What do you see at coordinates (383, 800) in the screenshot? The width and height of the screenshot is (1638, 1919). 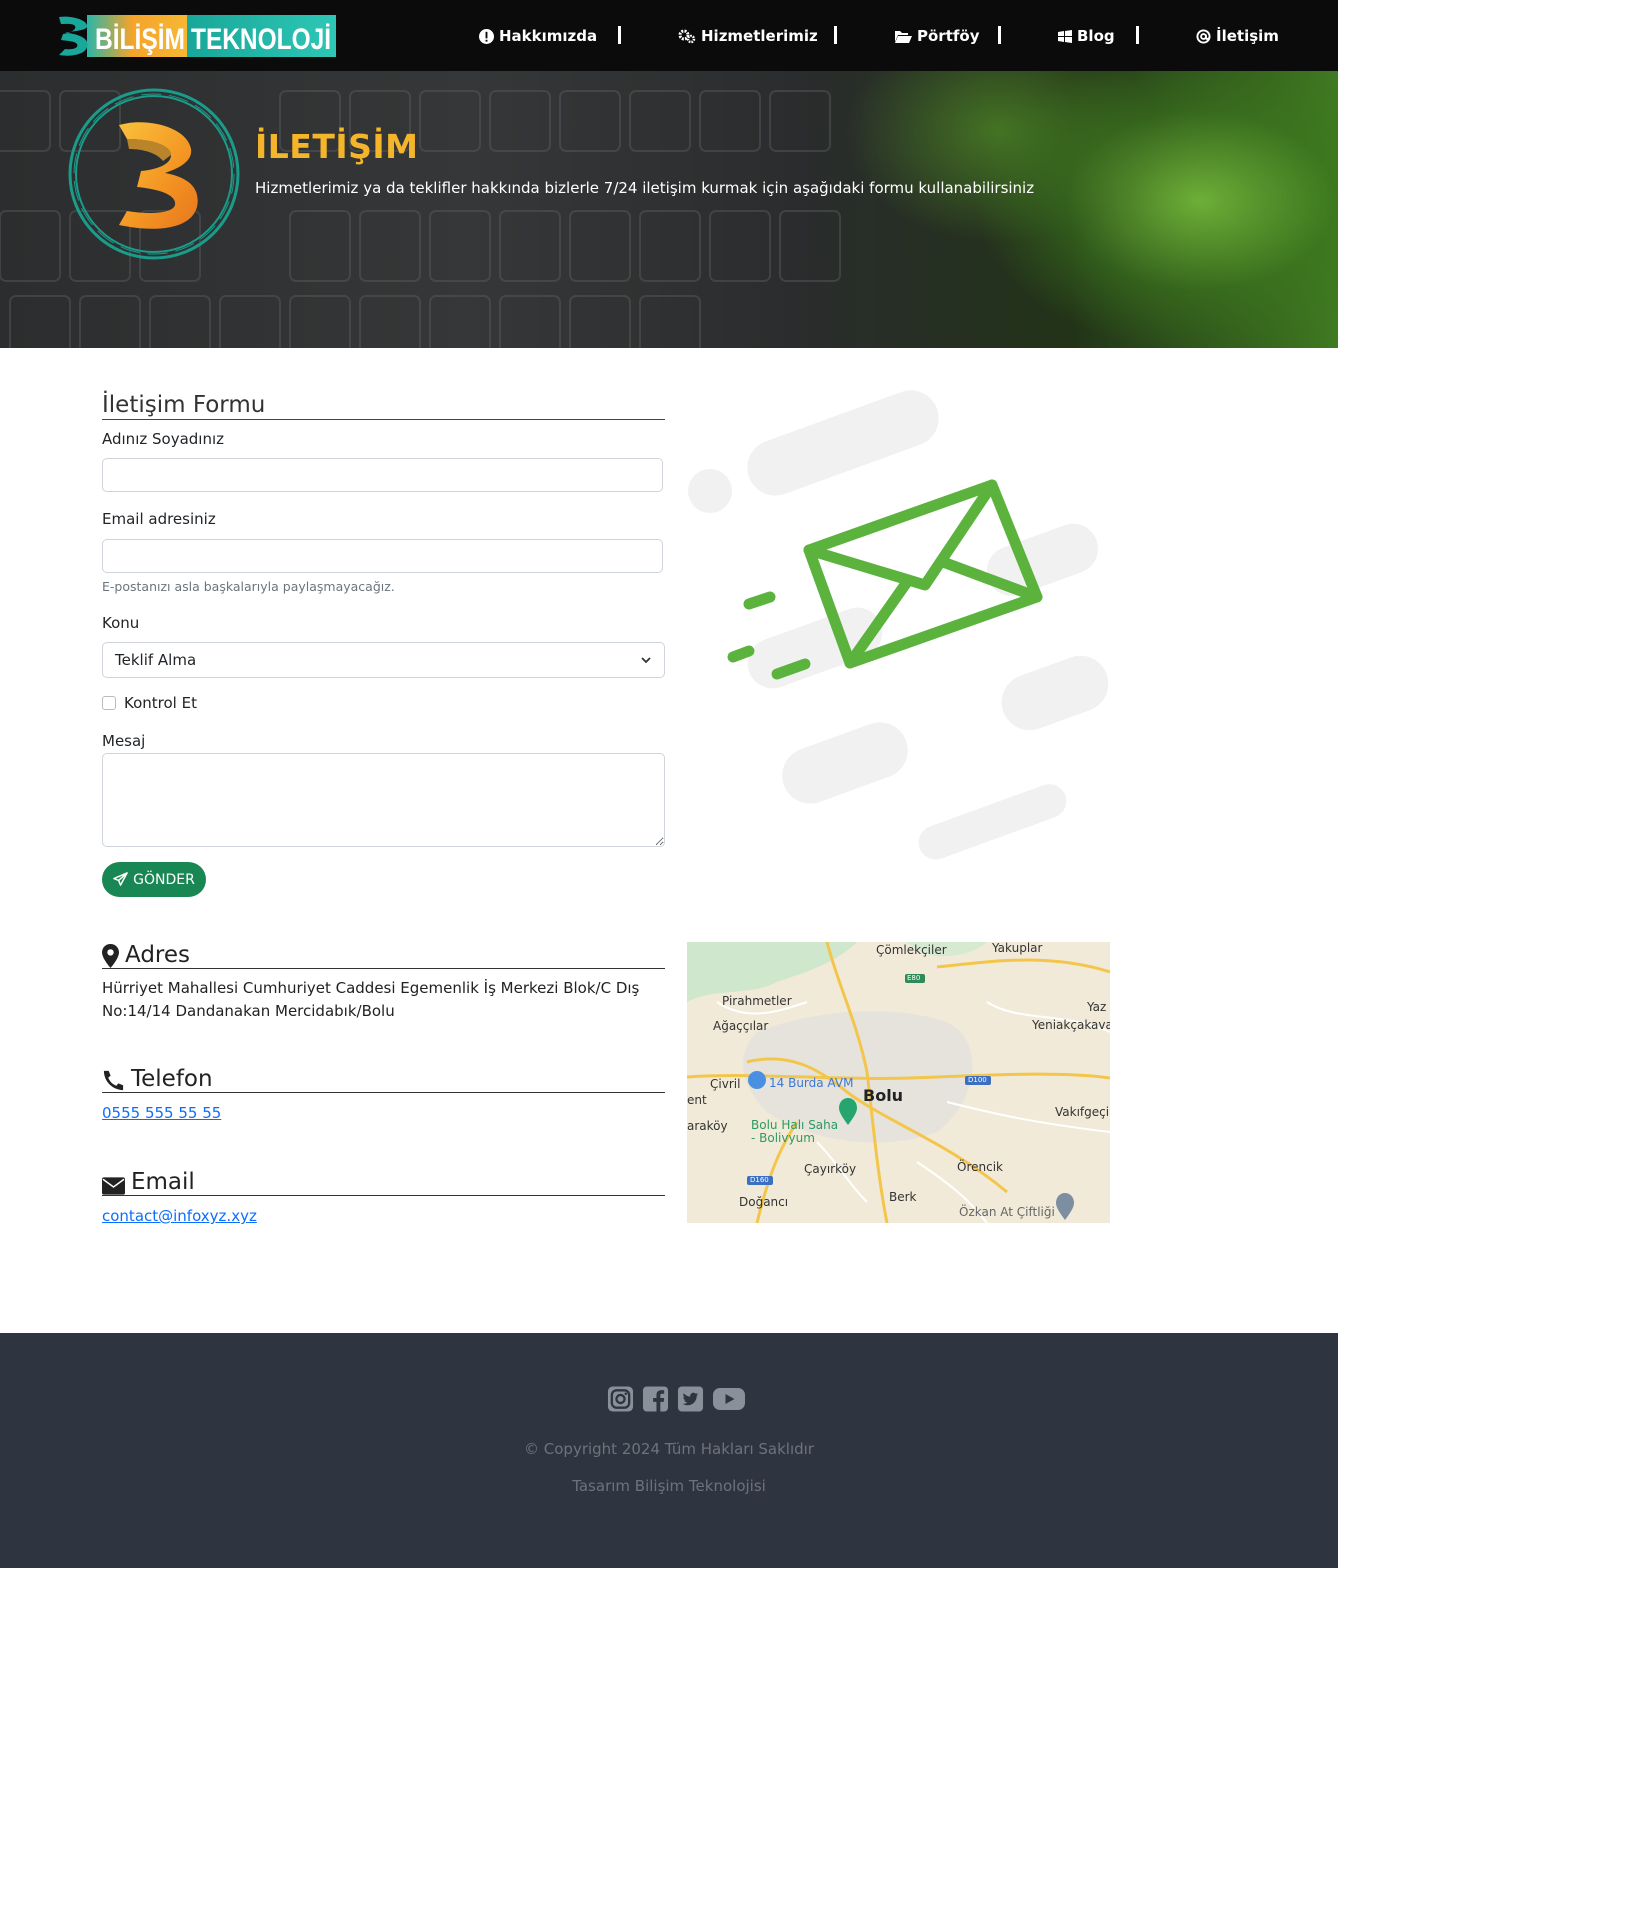 I see `message-textarea` at bounding box center [383, 800].